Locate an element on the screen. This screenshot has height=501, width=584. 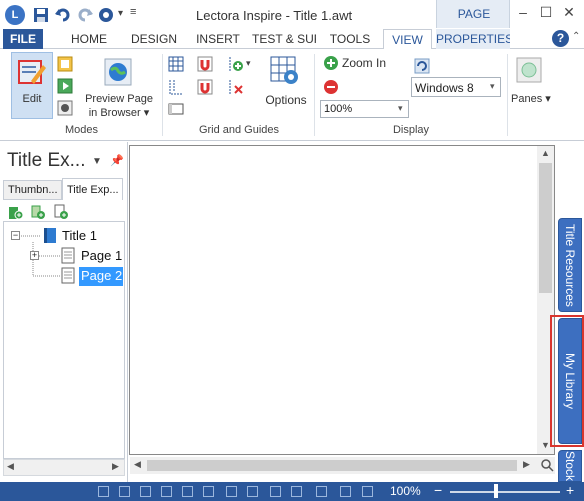
zoom-slider-track is located at coordinates (505, 492).